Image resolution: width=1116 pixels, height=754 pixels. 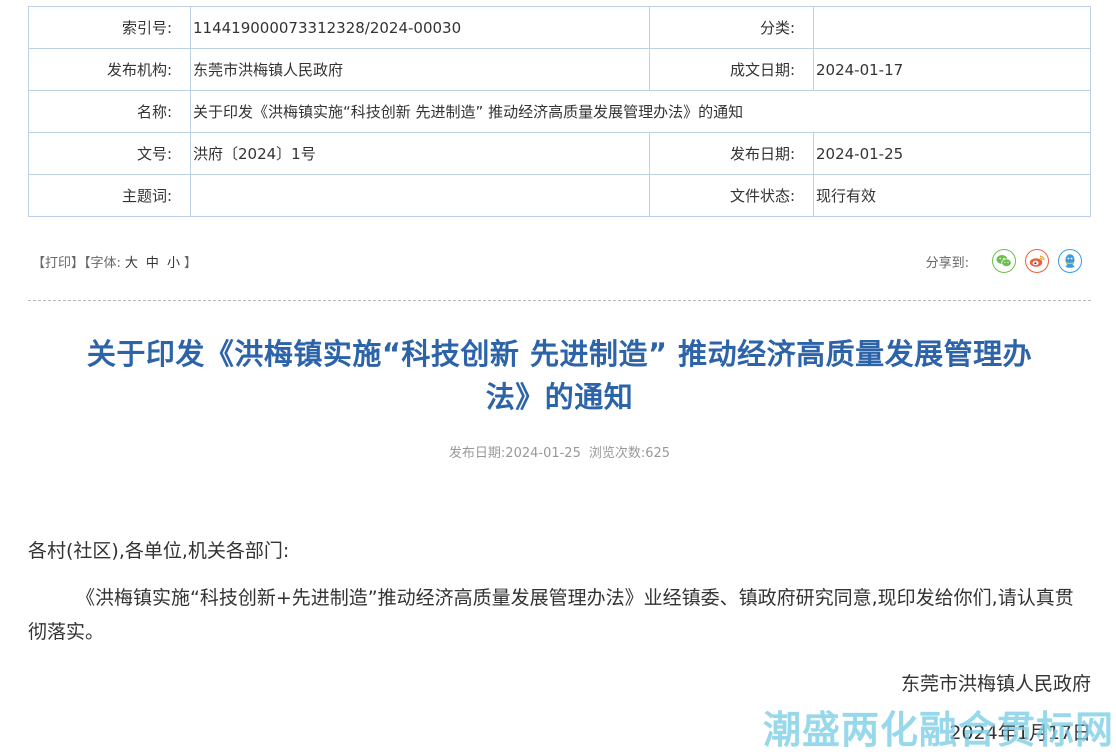 I want to click on index-label: 索引号:, so click(x=109, y=27).